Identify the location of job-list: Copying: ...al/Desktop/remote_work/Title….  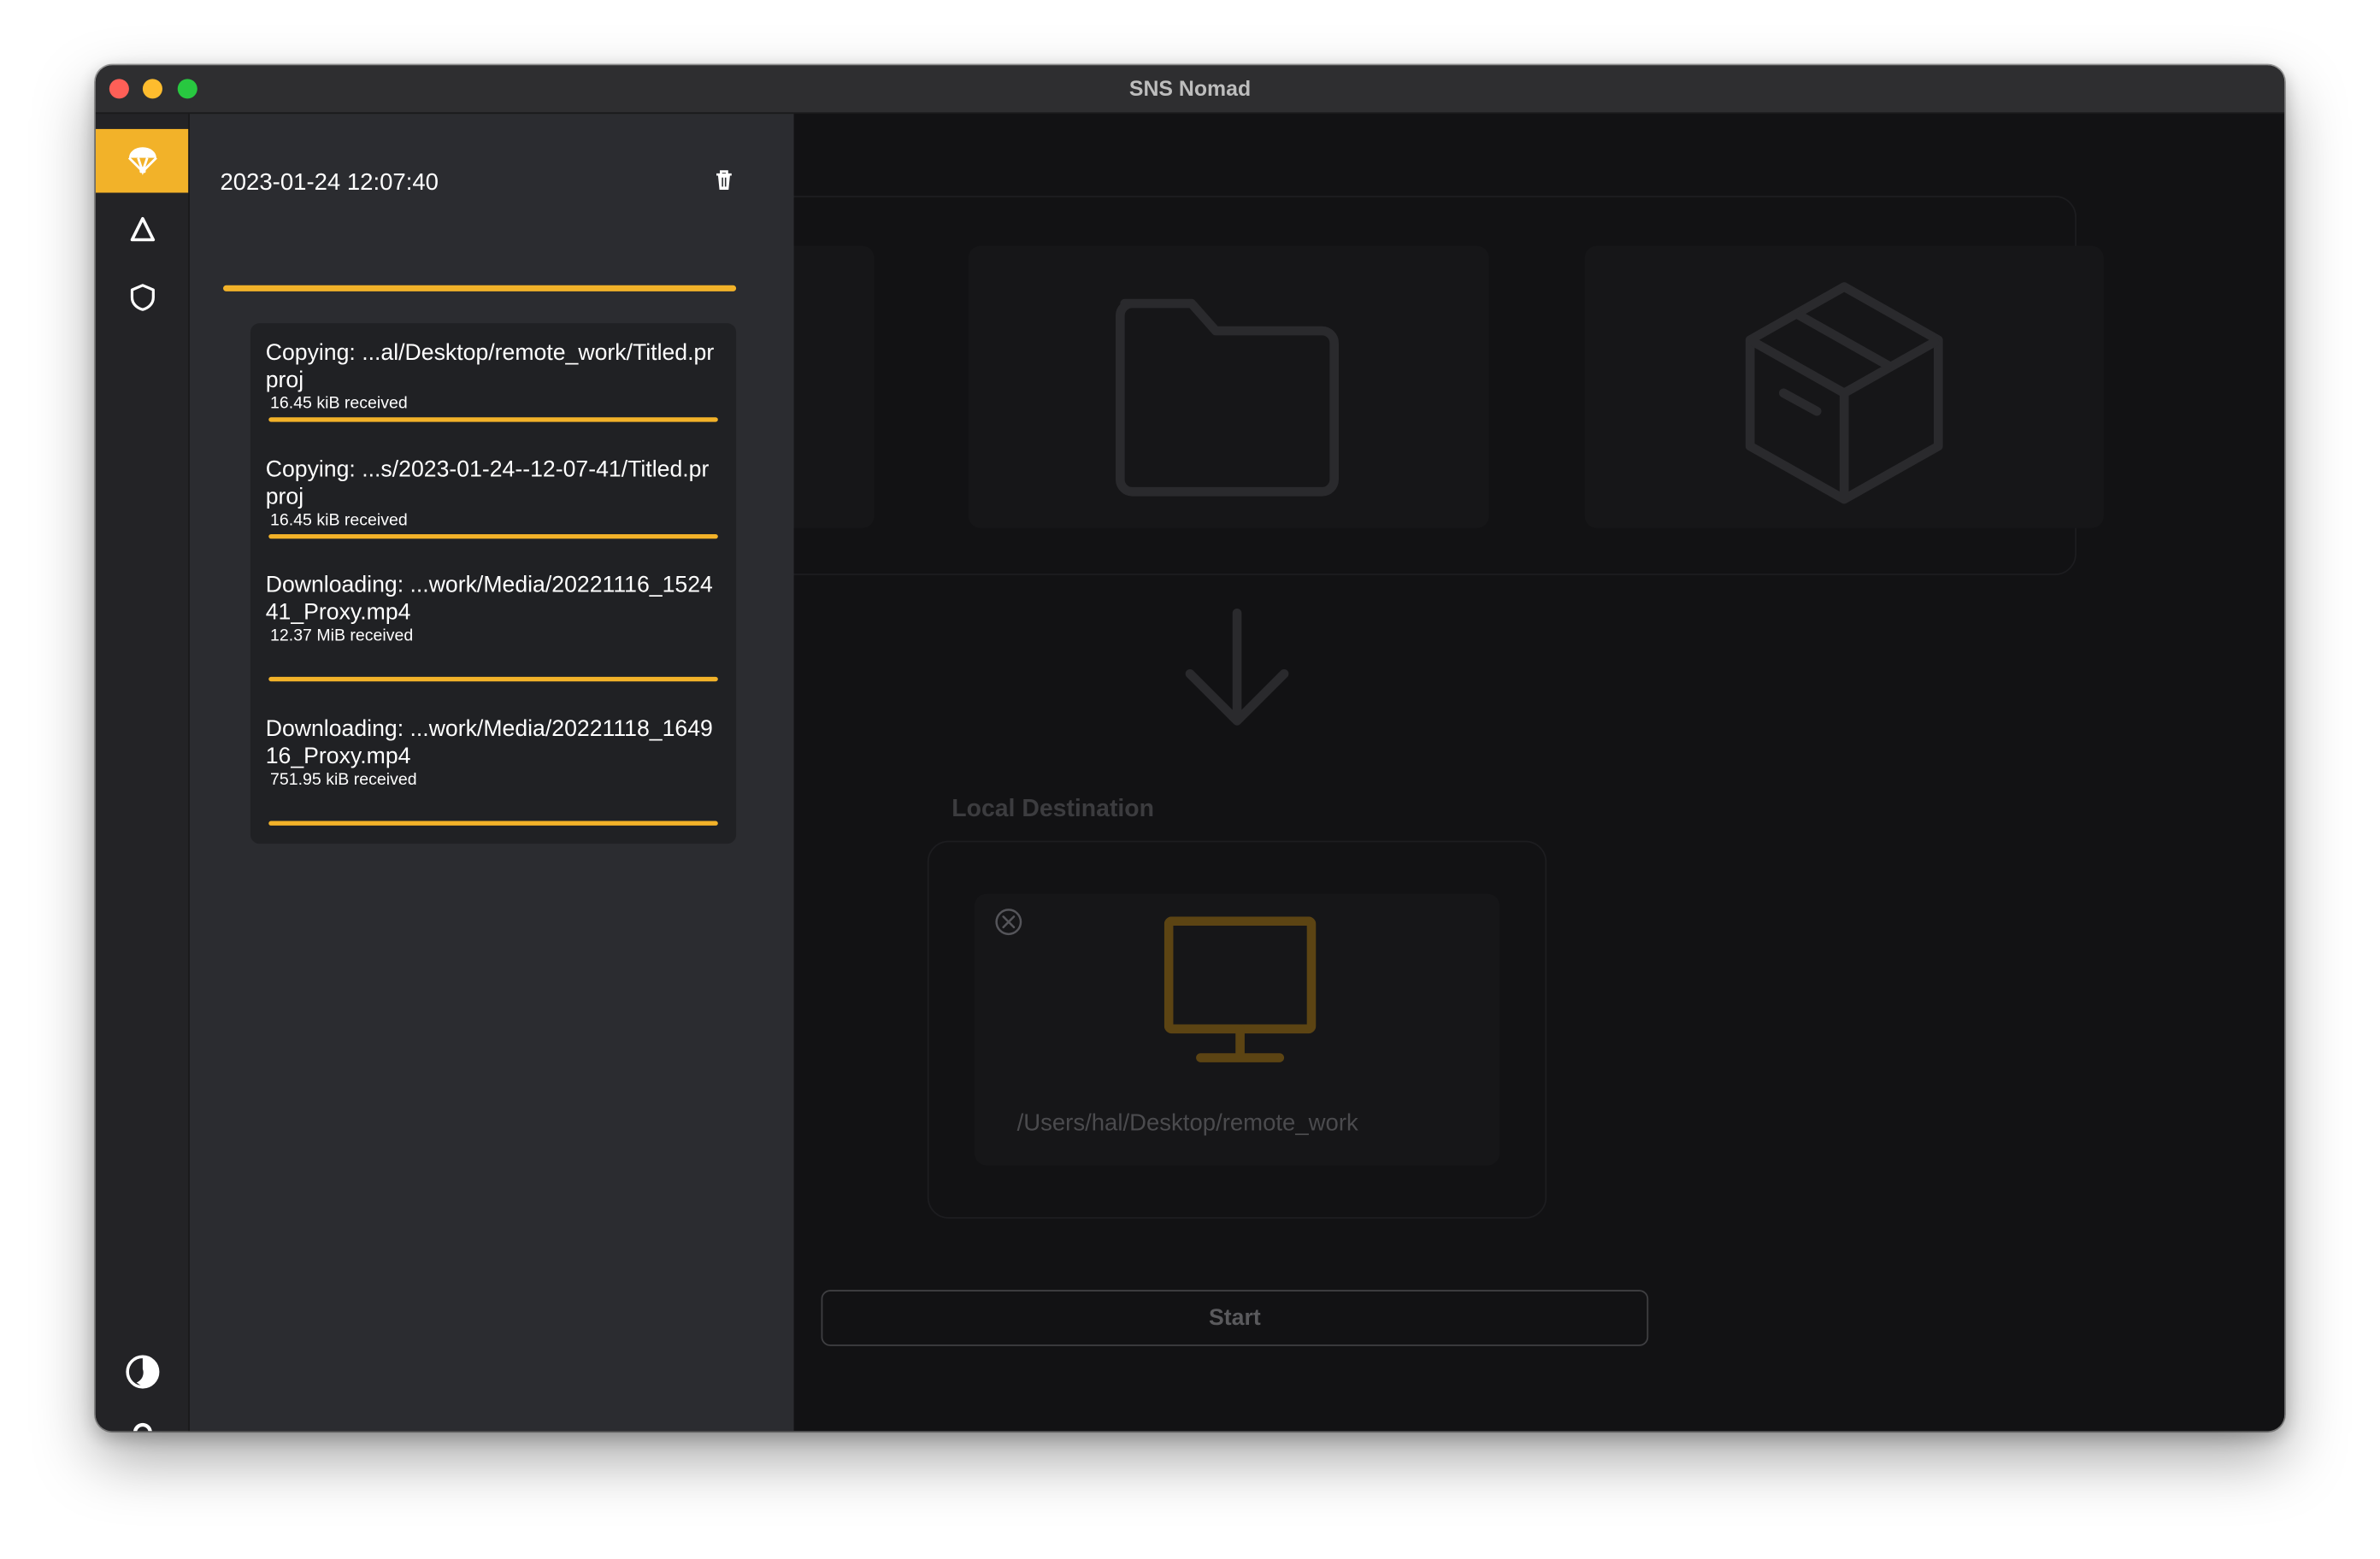
(493, 583).